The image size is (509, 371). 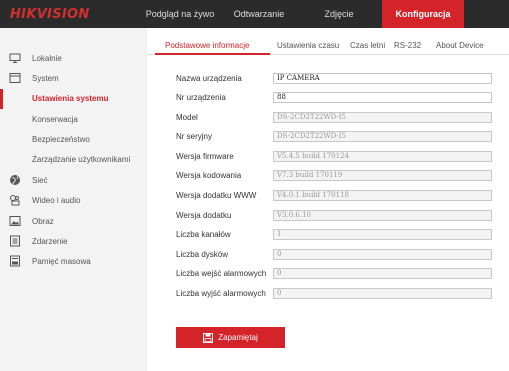 What do you see at coordinates (47, 58) in the screenshot?
I see `sidebar-item-label: Lokalnie` at bounding box center [47, 58].